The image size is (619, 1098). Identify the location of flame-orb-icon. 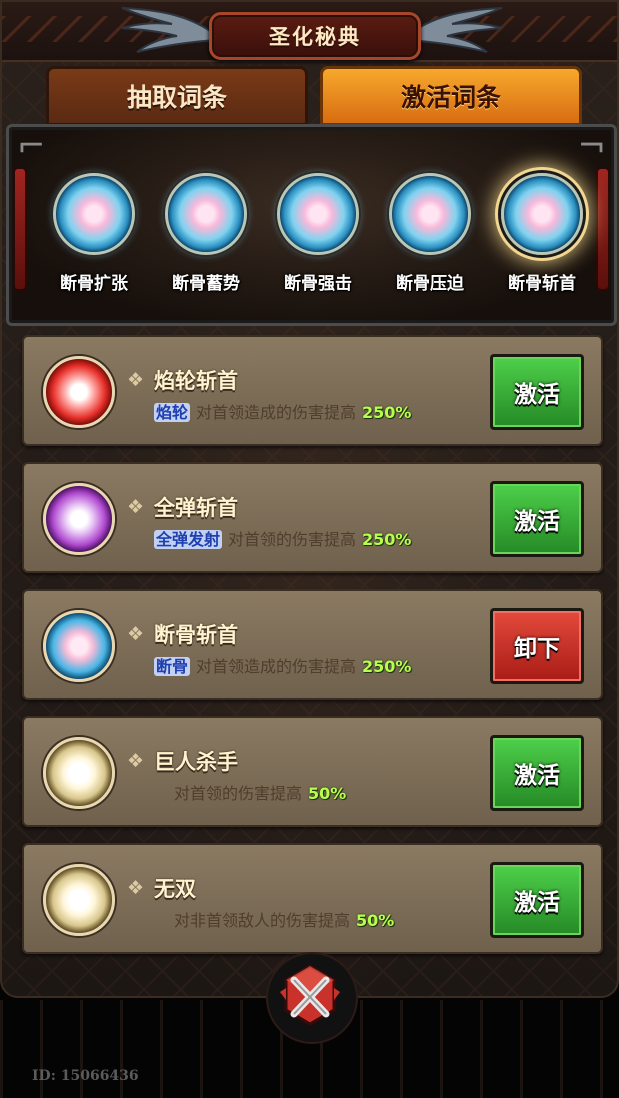
(79, 392).